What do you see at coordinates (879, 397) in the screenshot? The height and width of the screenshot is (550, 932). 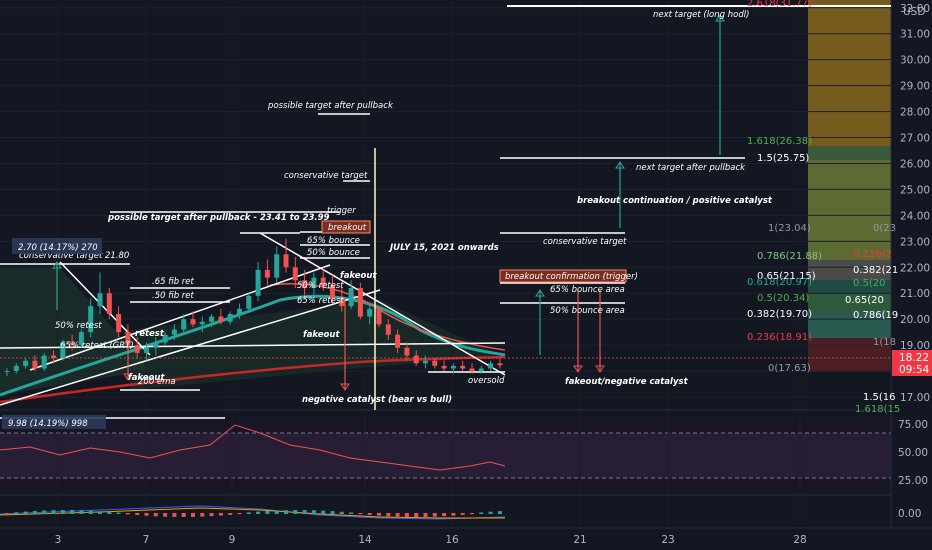 I see `fib-right-label: 1.5(16` at bounding box center [879, 397].